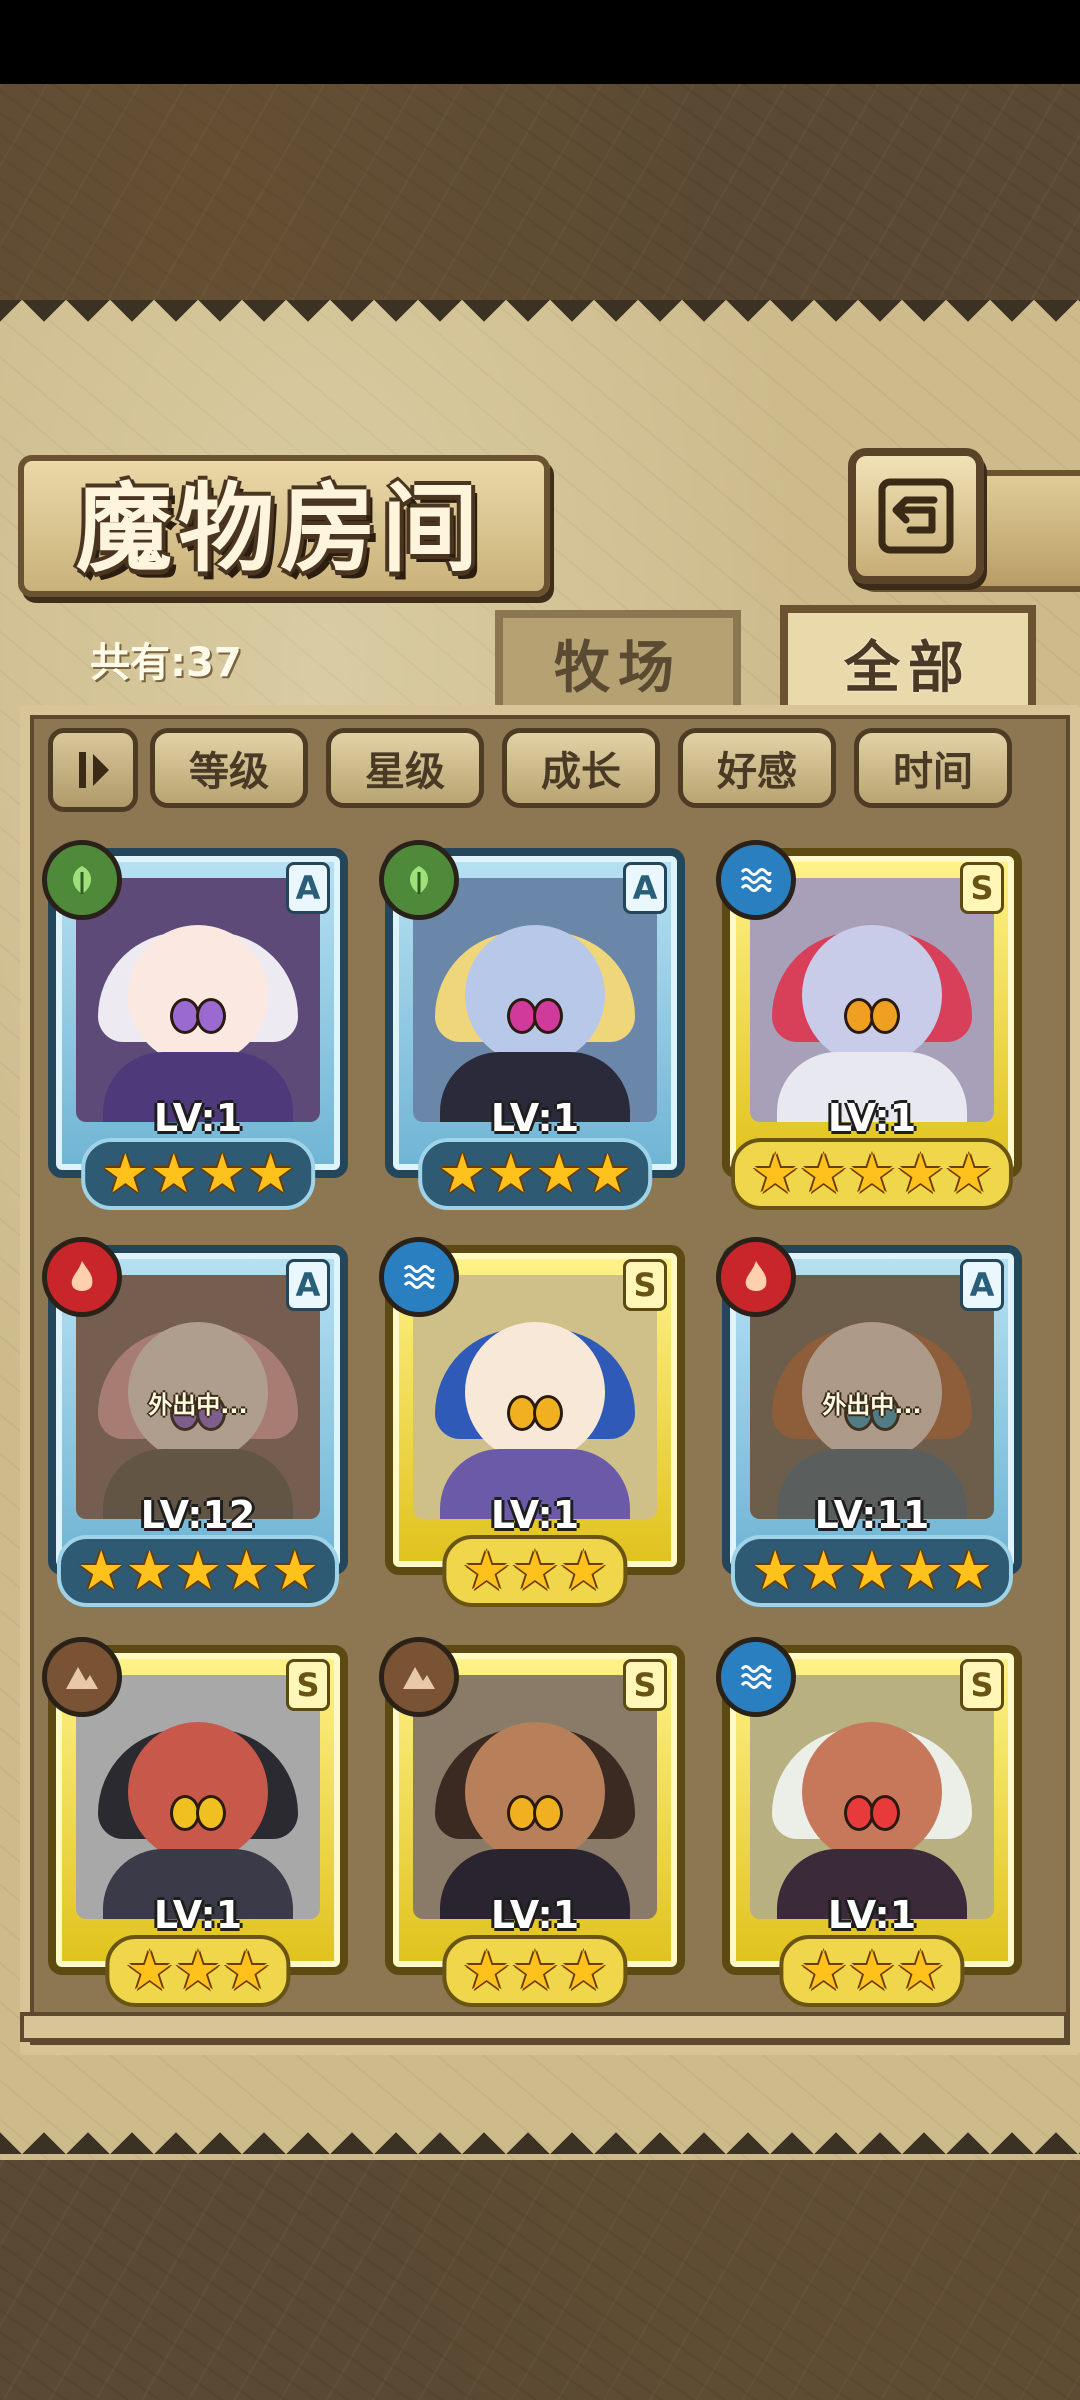  Describe the element at coordinates (869, 1025) in the screenshot. I see `monster-card: S LV:1 ★★★★★` at that location.